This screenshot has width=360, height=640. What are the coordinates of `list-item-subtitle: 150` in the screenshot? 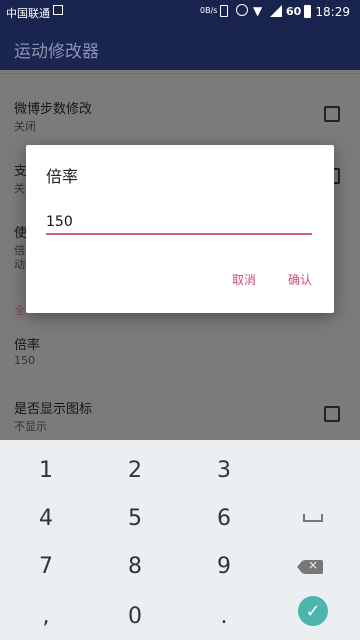 It's located at (24, 360).